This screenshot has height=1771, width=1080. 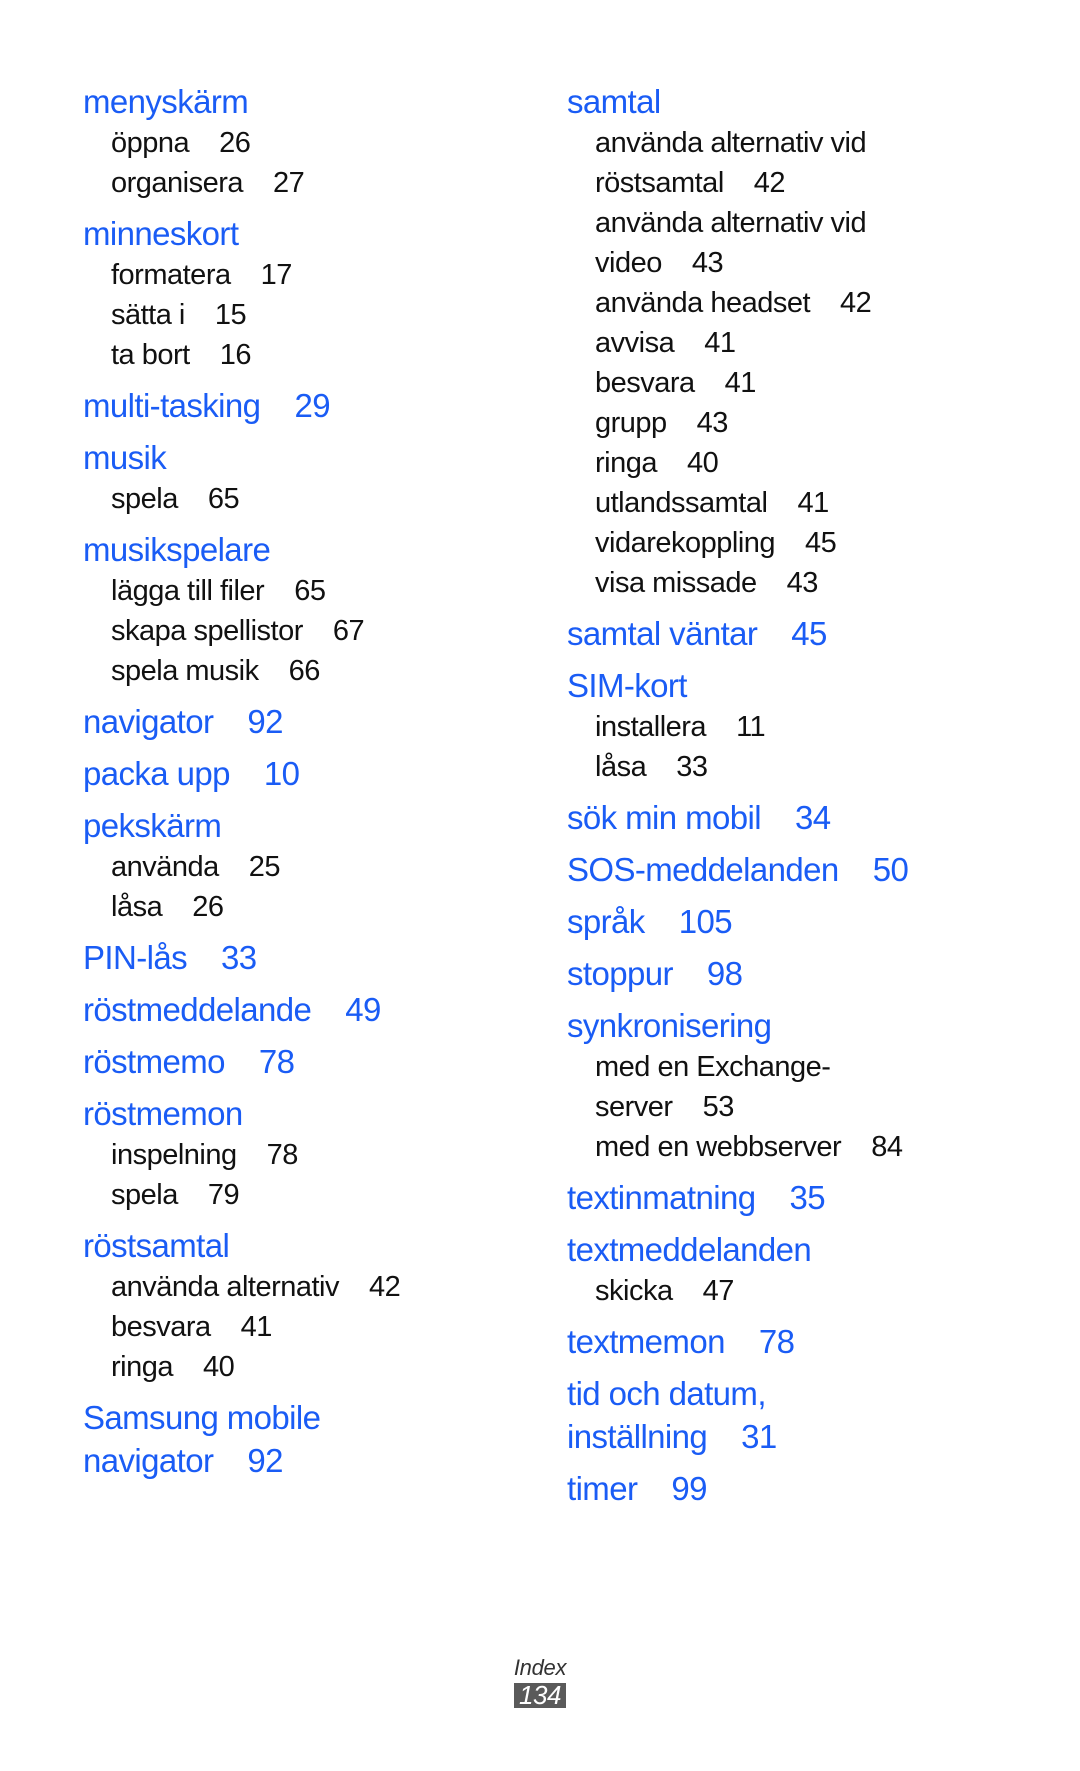 I want to click on index-entry-textmemon: textmemon 78, so click(x=802, y=1341).